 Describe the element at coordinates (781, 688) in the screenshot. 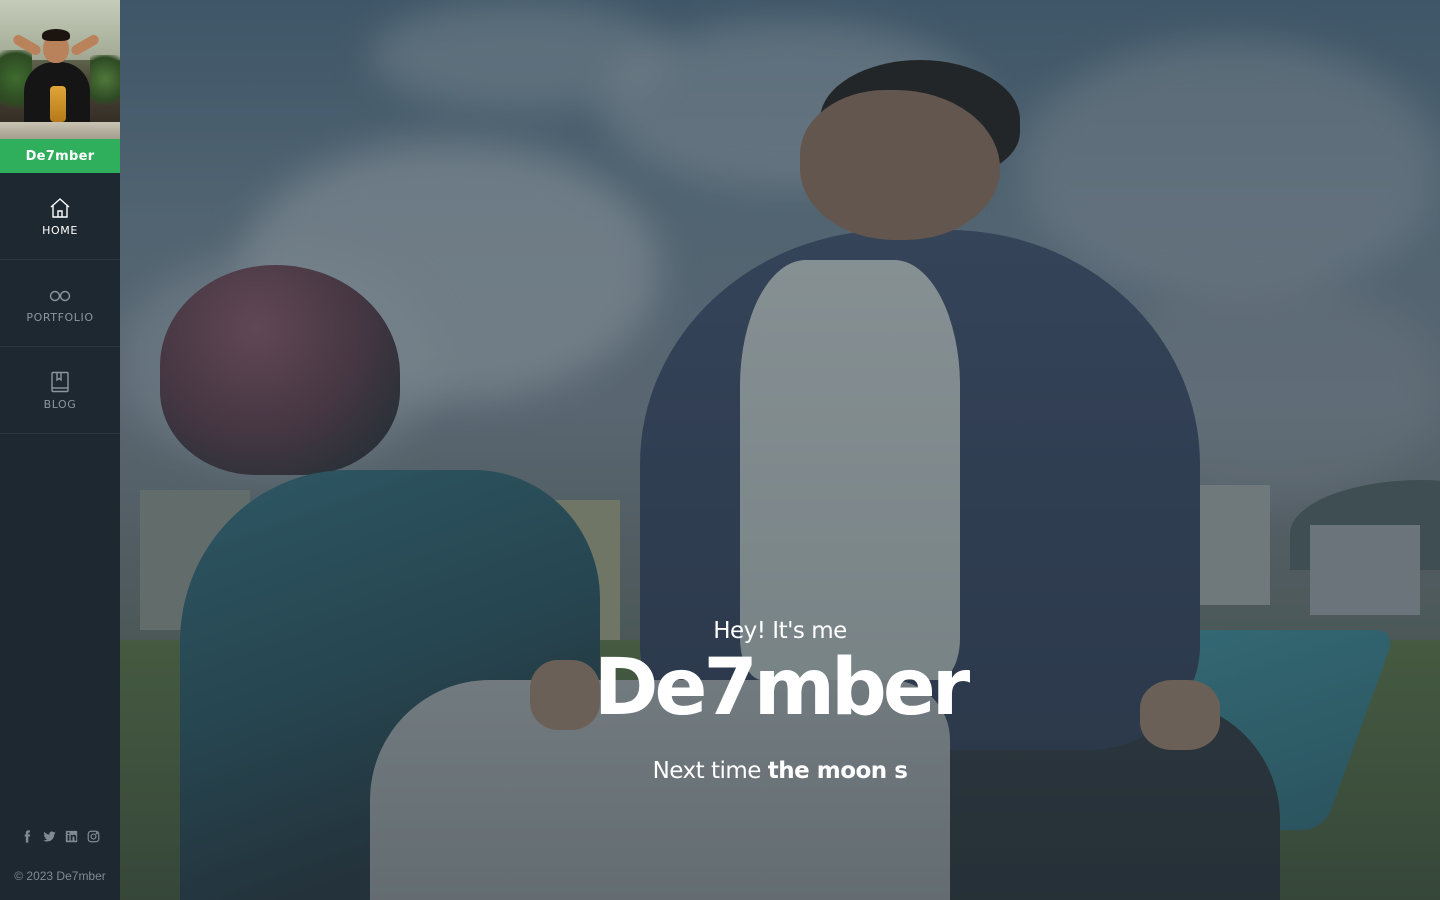

I see `hero-name: De7mber` at that location.